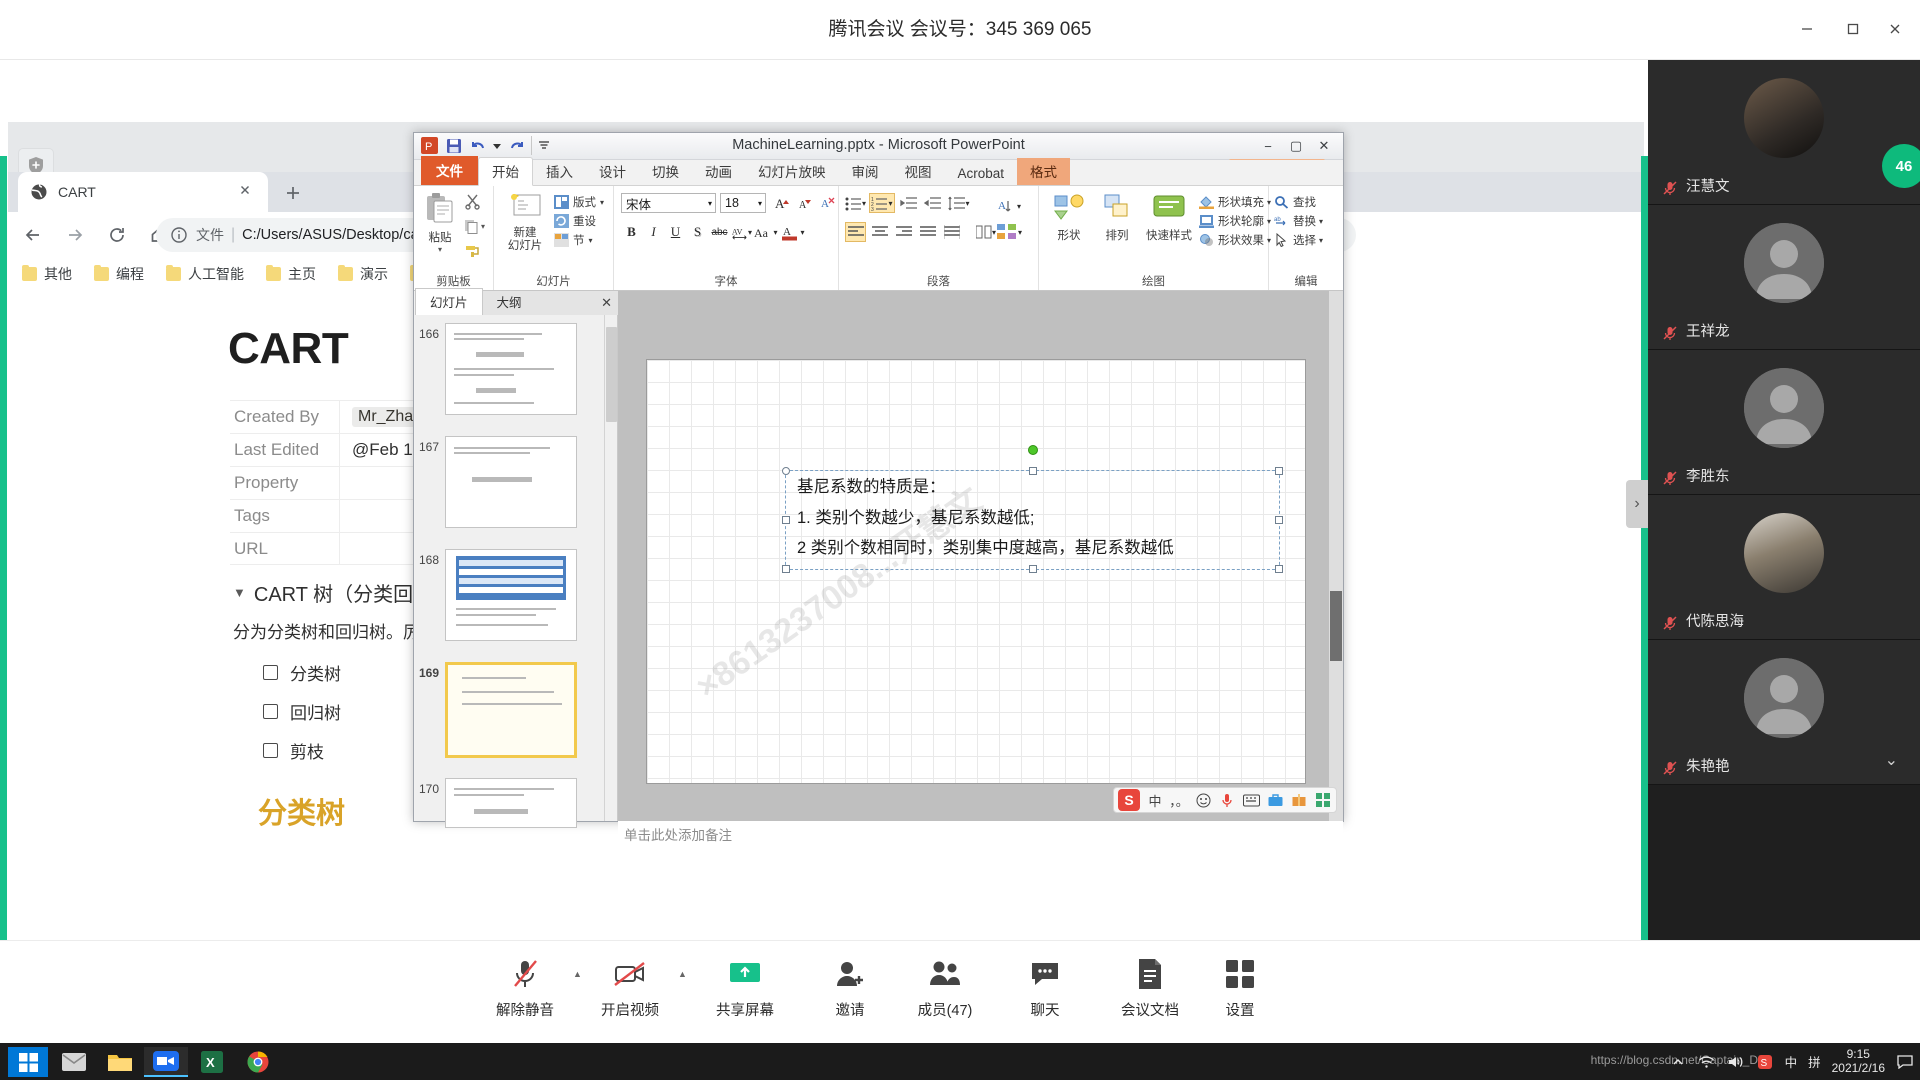  I want to click on italic-button: I, so click(653, 232).